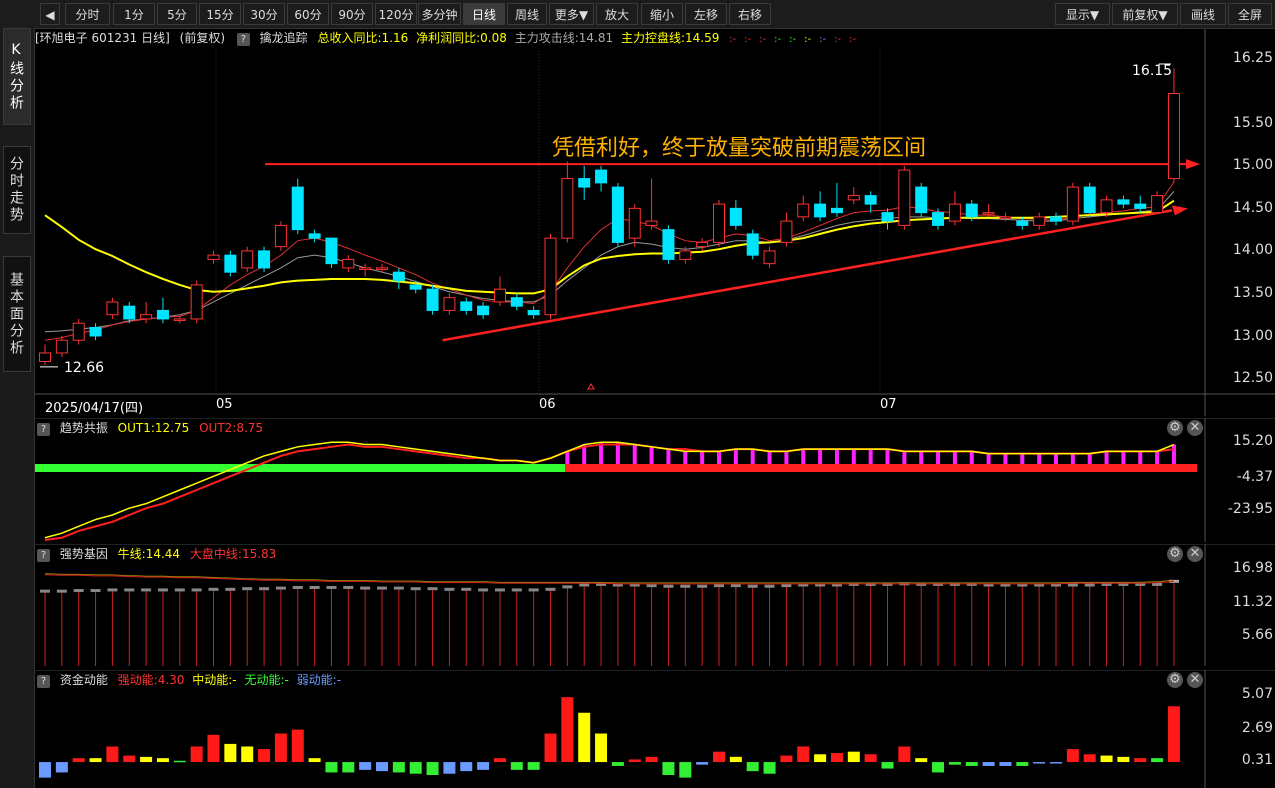 Image resolution: width=1275 pixels, height=788 pixels. Describe the element at coordinates (17, 190) in the screenshot. I see `tab-intraday-trend: 分时走势` at that location.